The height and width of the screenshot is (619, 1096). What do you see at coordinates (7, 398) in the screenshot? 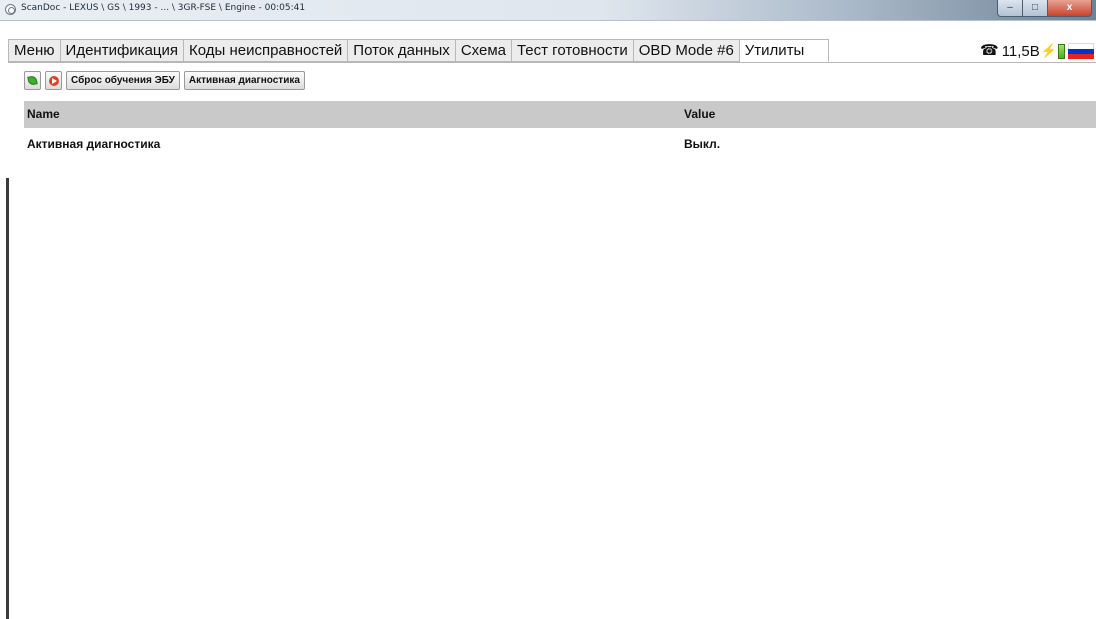
I see `left-border-bar` at bounding box center [7, 398].